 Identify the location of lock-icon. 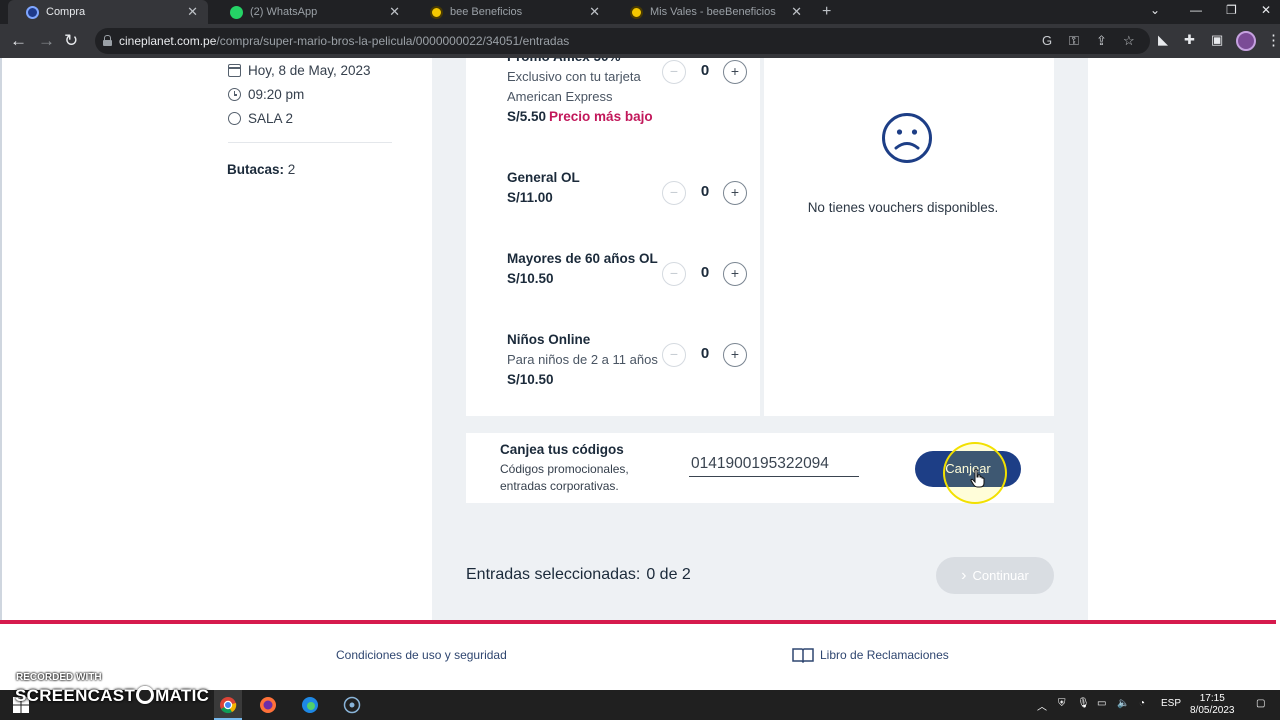
(107, 40).